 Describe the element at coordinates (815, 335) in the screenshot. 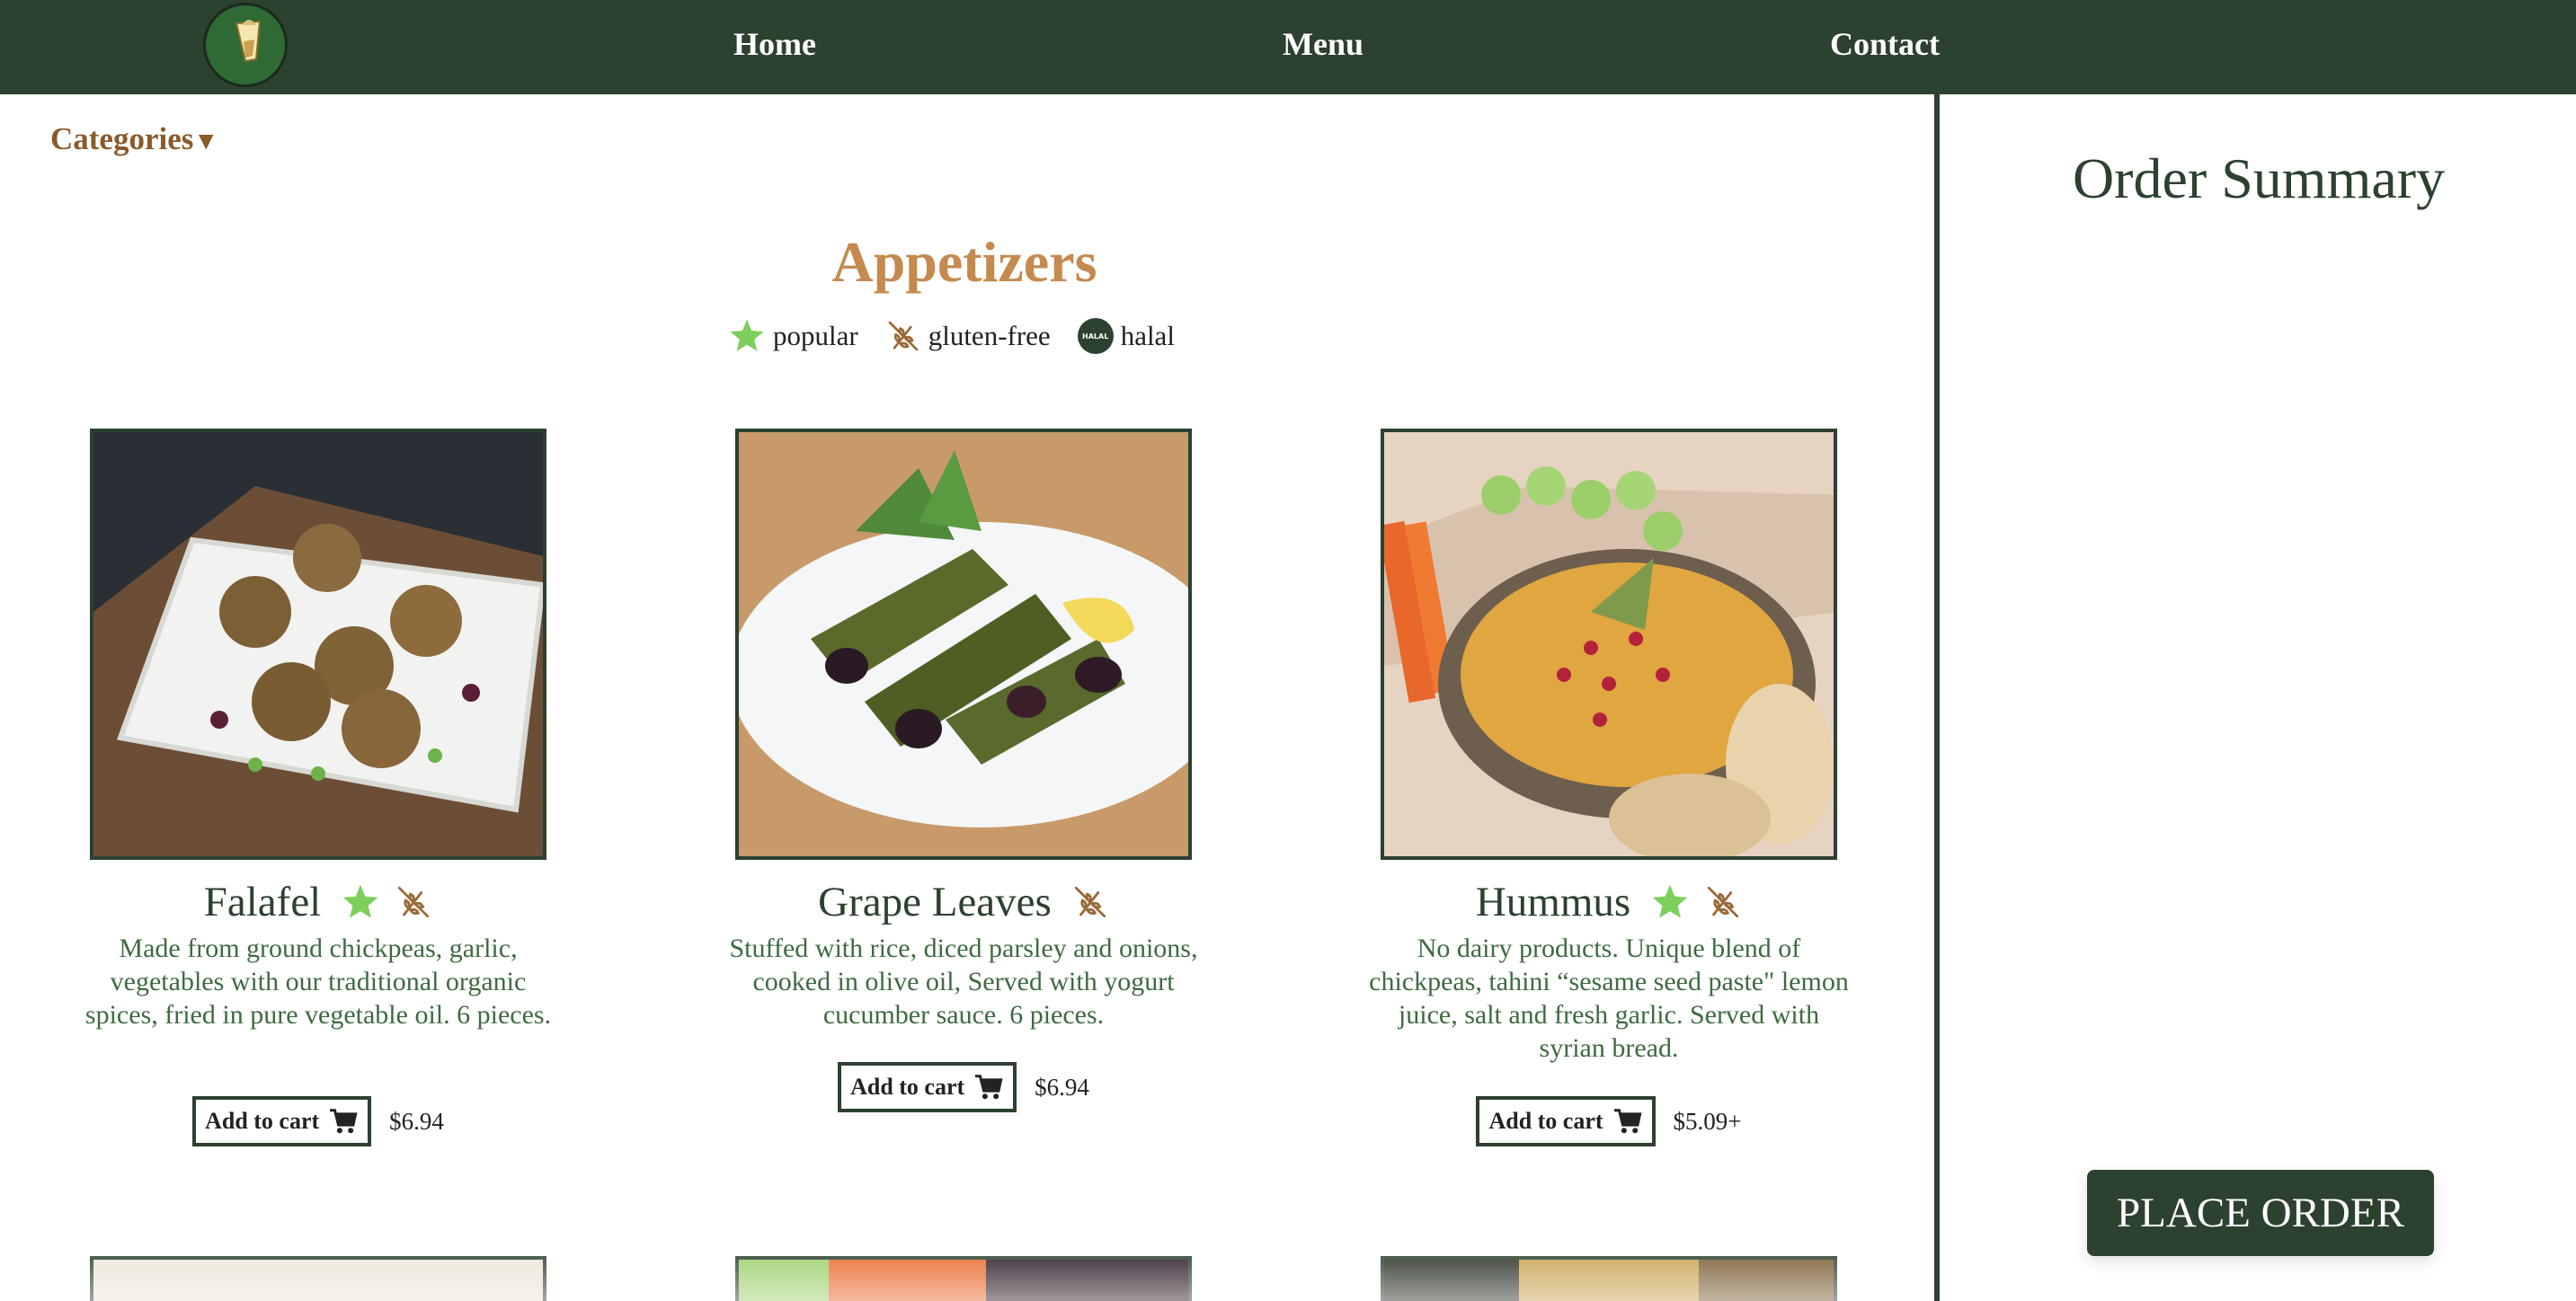

I see `legend-popular-label: popular` at that location.